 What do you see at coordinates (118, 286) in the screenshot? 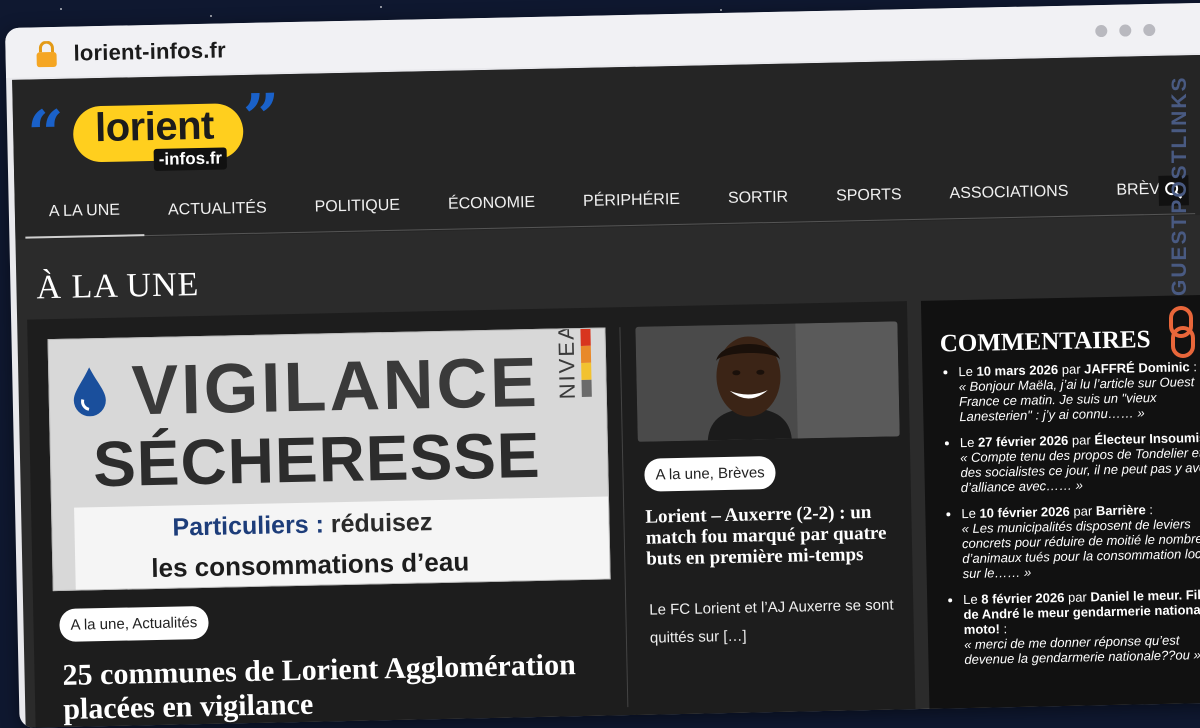
I see `section-title: À LA UNE` at bounding box center [118, 286].